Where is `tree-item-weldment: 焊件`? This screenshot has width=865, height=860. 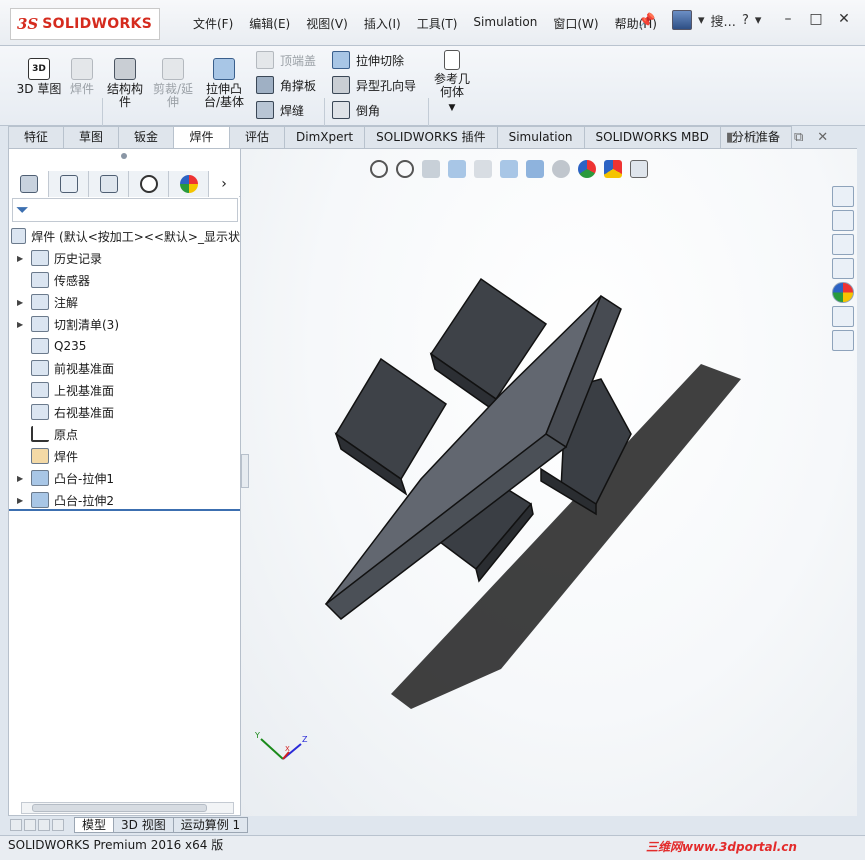
tree-item-weldment: 焊件 is located at coordinates (124, 456).